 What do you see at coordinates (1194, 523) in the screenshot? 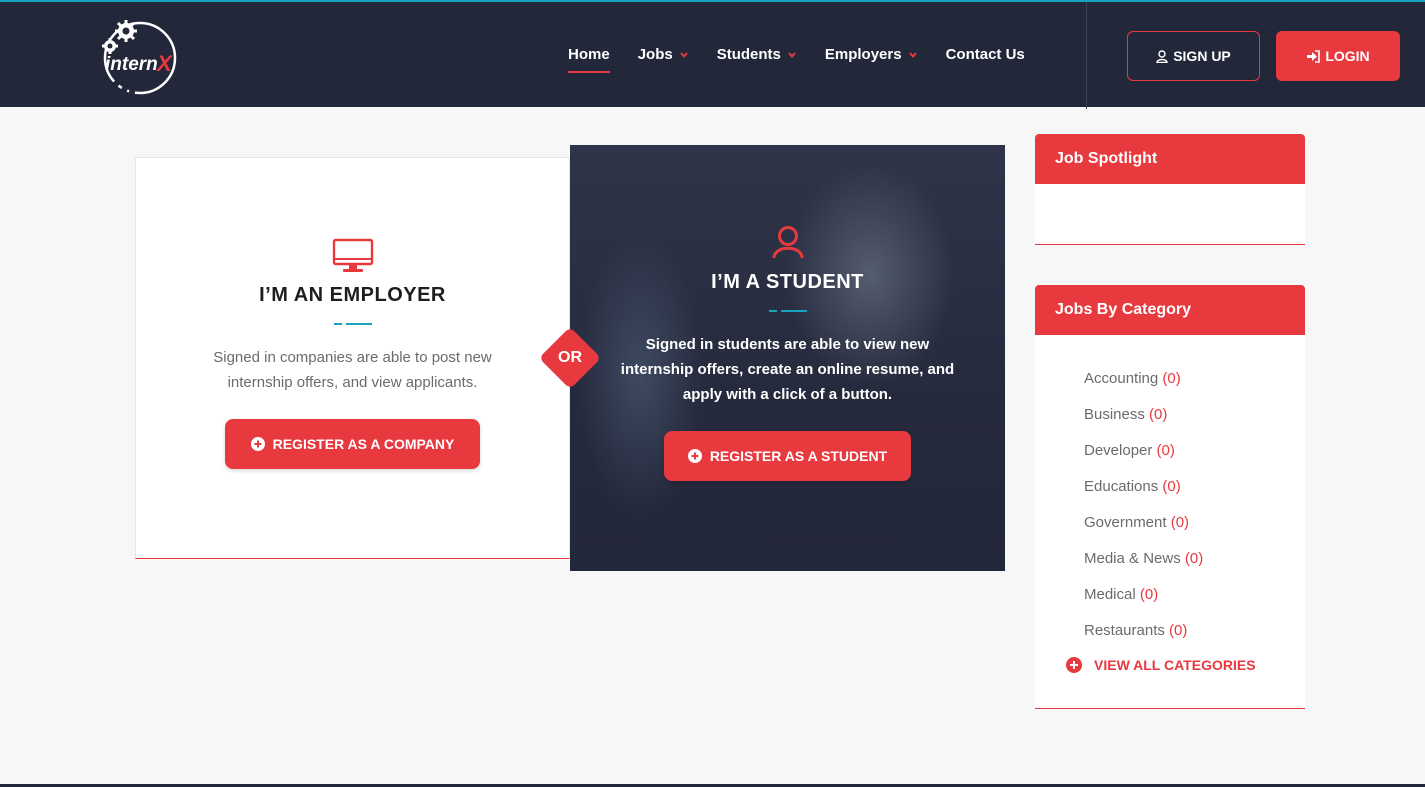
I see `category-item: Government (0)` at bounding box center [1194, 523].